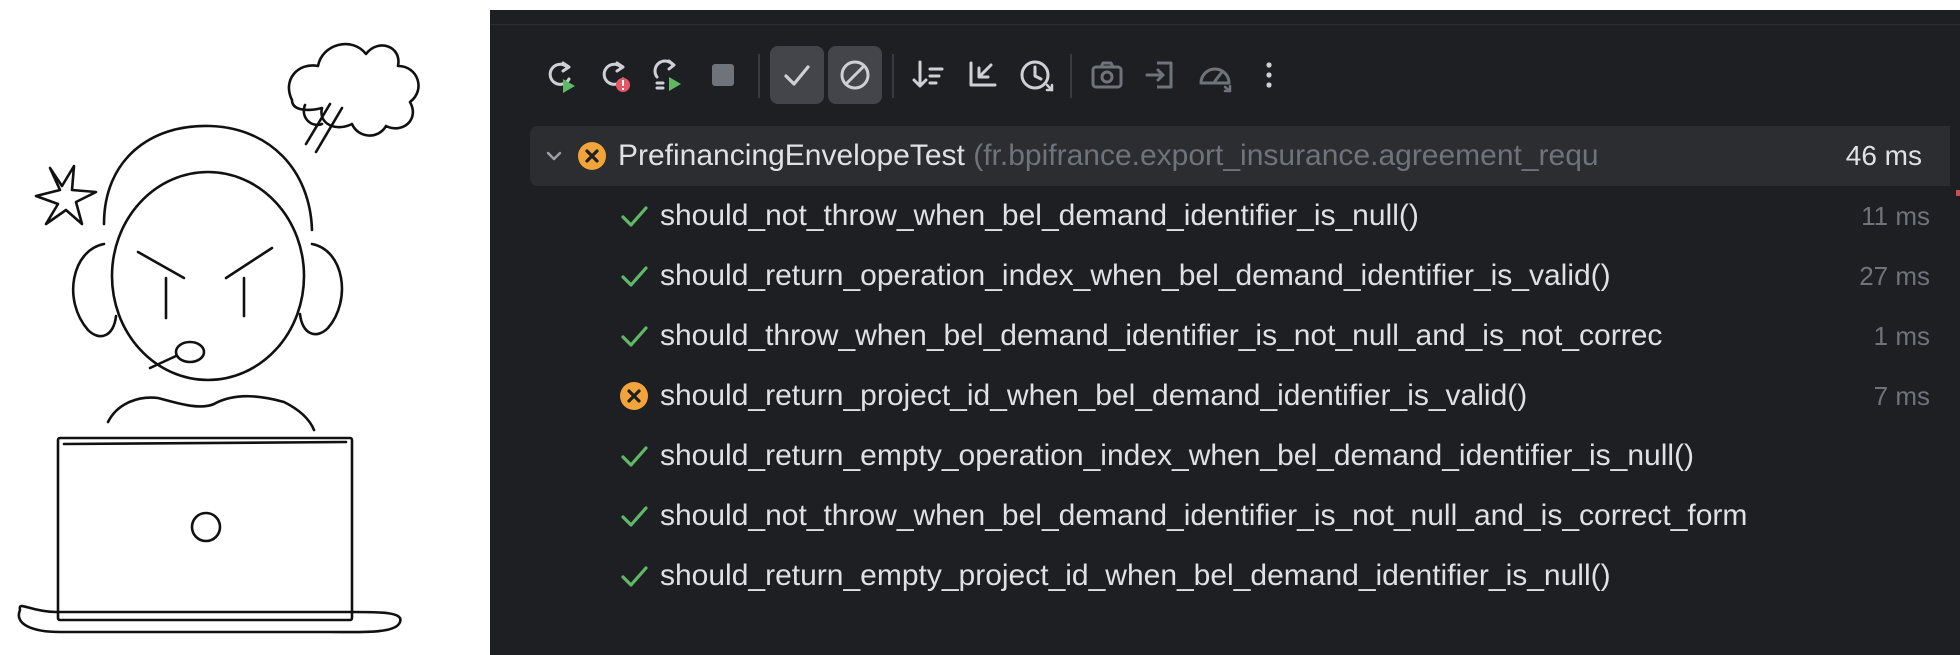 The height and width of the screenshot is (655, 1960). I want to click on collapse-all-button, so click(983, 75).